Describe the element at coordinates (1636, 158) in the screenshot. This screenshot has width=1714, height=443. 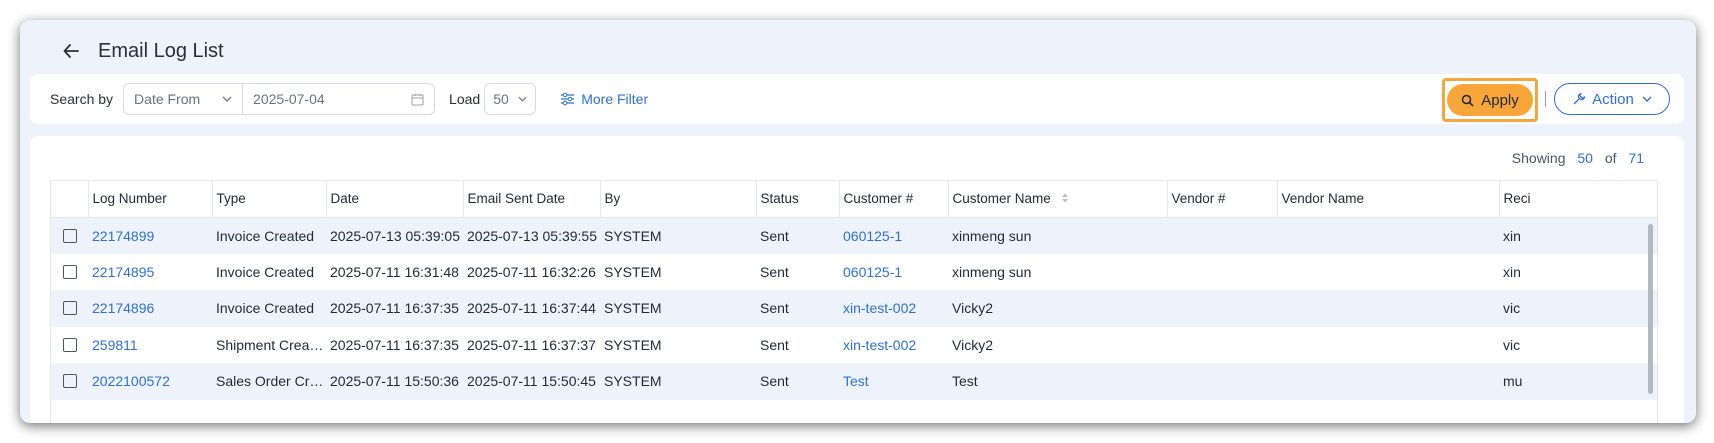
I see `total-count: 71` at that location.